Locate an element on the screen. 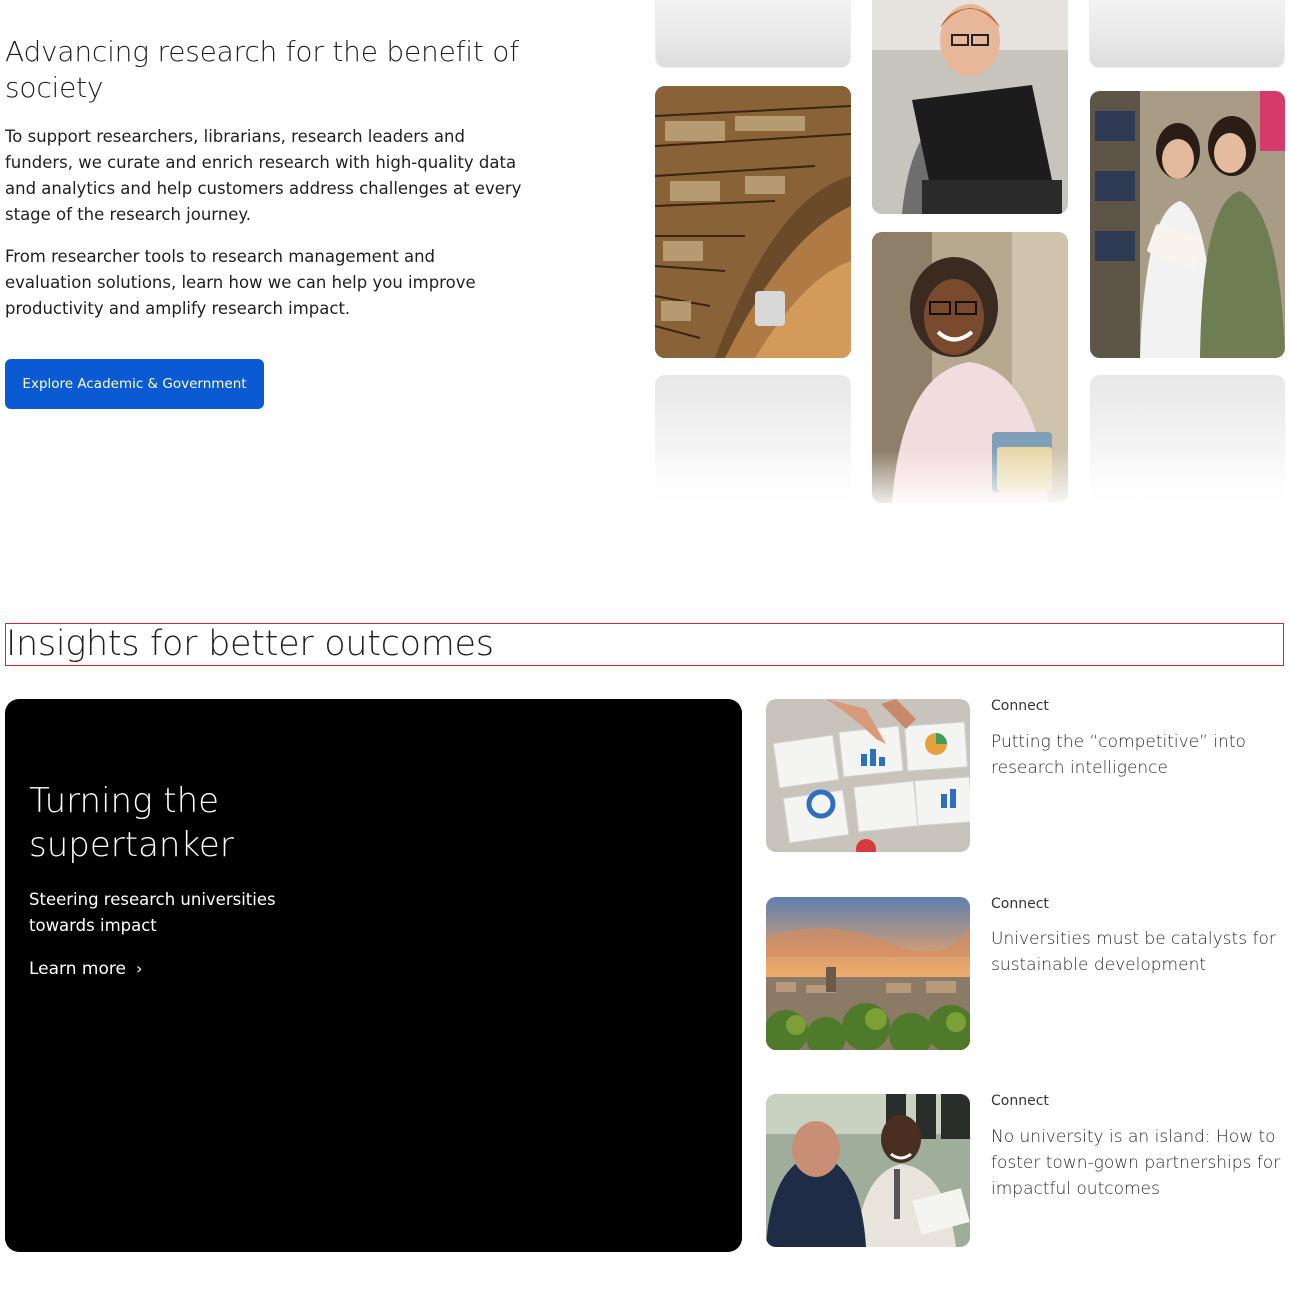 The image size is (1290, 1290). chevron-right-icon: › is located at coordinates (139, 968).